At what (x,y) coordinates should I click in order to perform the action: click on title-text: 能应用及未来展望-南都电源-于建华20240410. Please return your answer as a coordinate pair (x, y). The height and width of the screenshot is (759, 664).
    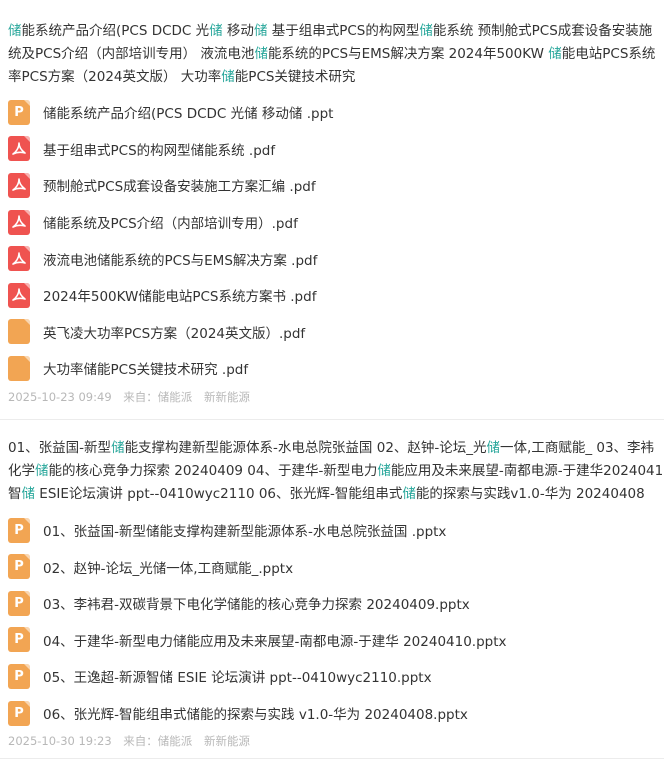
    Looking at the image, I should click on (527, 470).